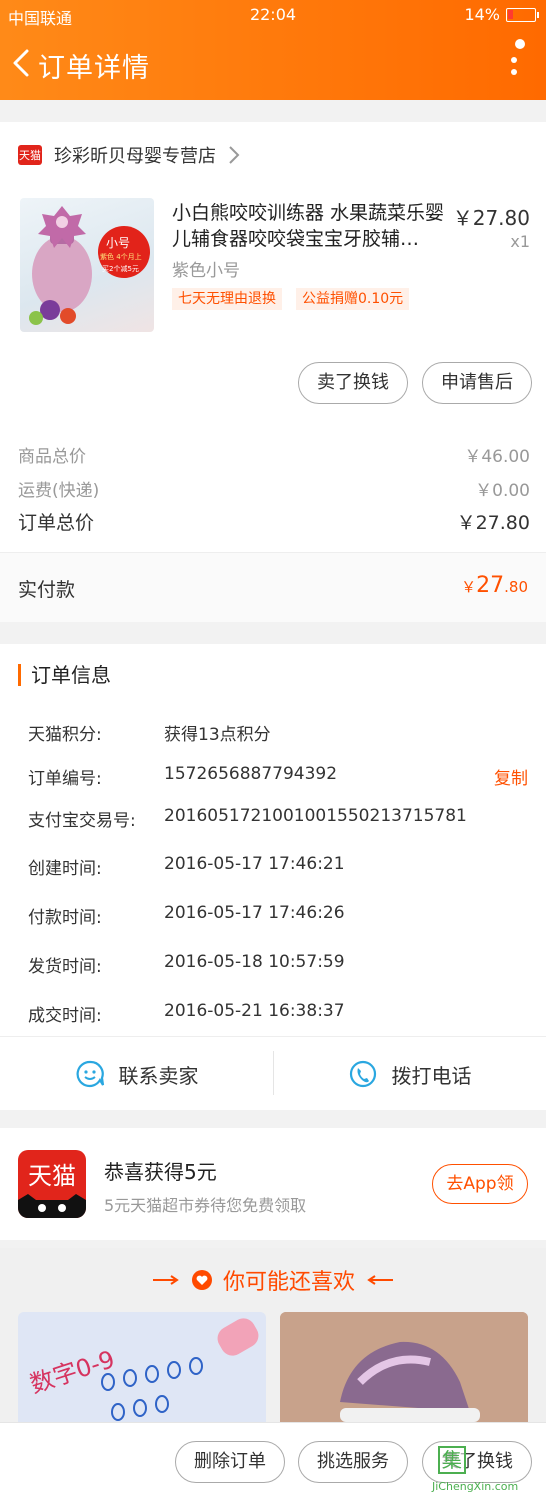 This screenshot has width=546, height=1500. I want to click on info-value: 2016051721001001550213715781, so click(315, 816).